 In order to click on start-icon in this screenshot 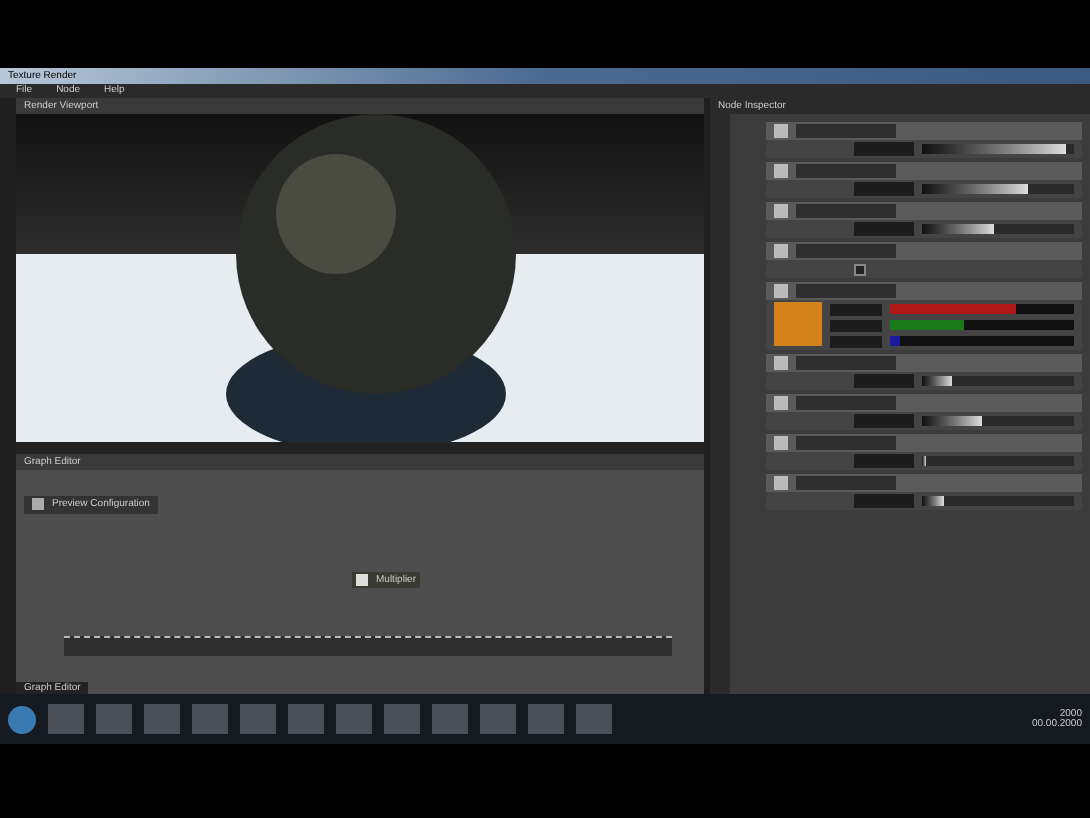, I will do `click(22, 719)`.